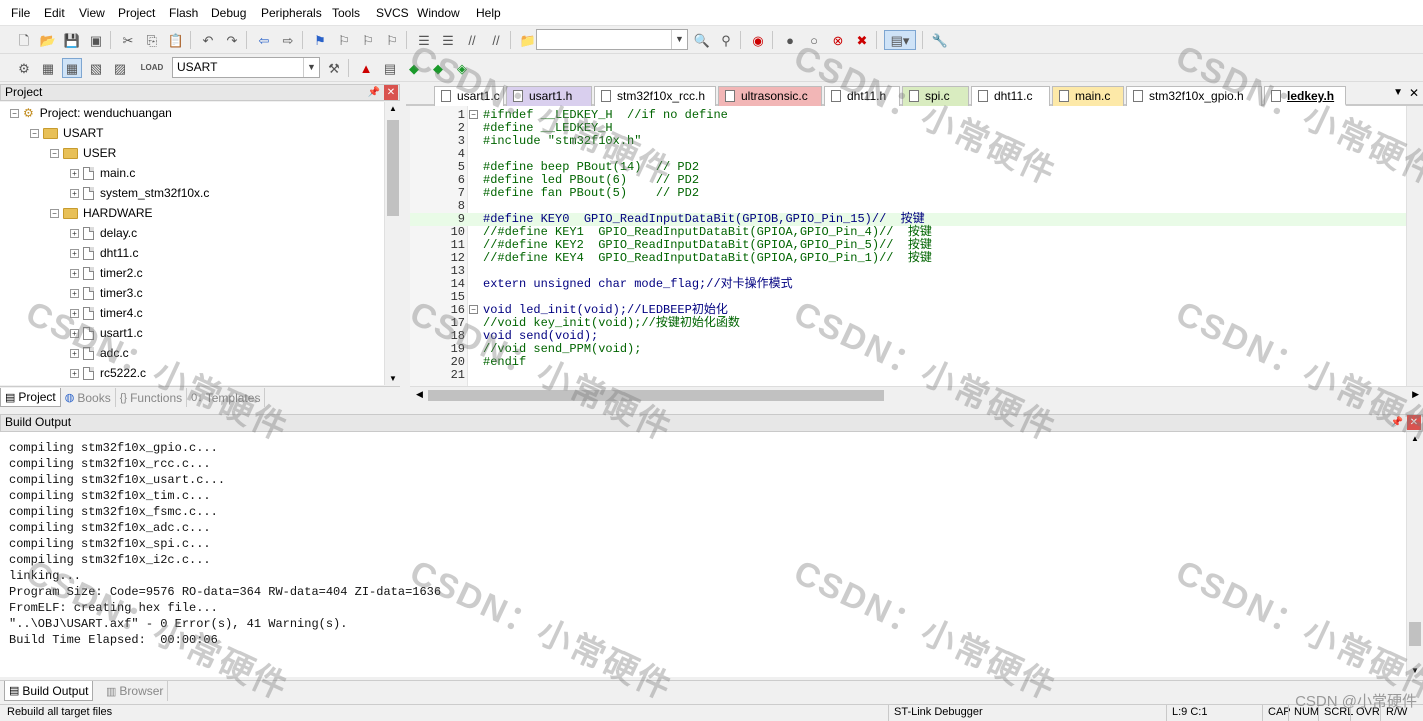 Image resolution: width=1423 pixels, height=721 pixels. What do you see at coordinates (1414, 554) in the screenshot?
I see `build-output-scrollbar: ▲ ▼` at bounding box center [1414, 554].